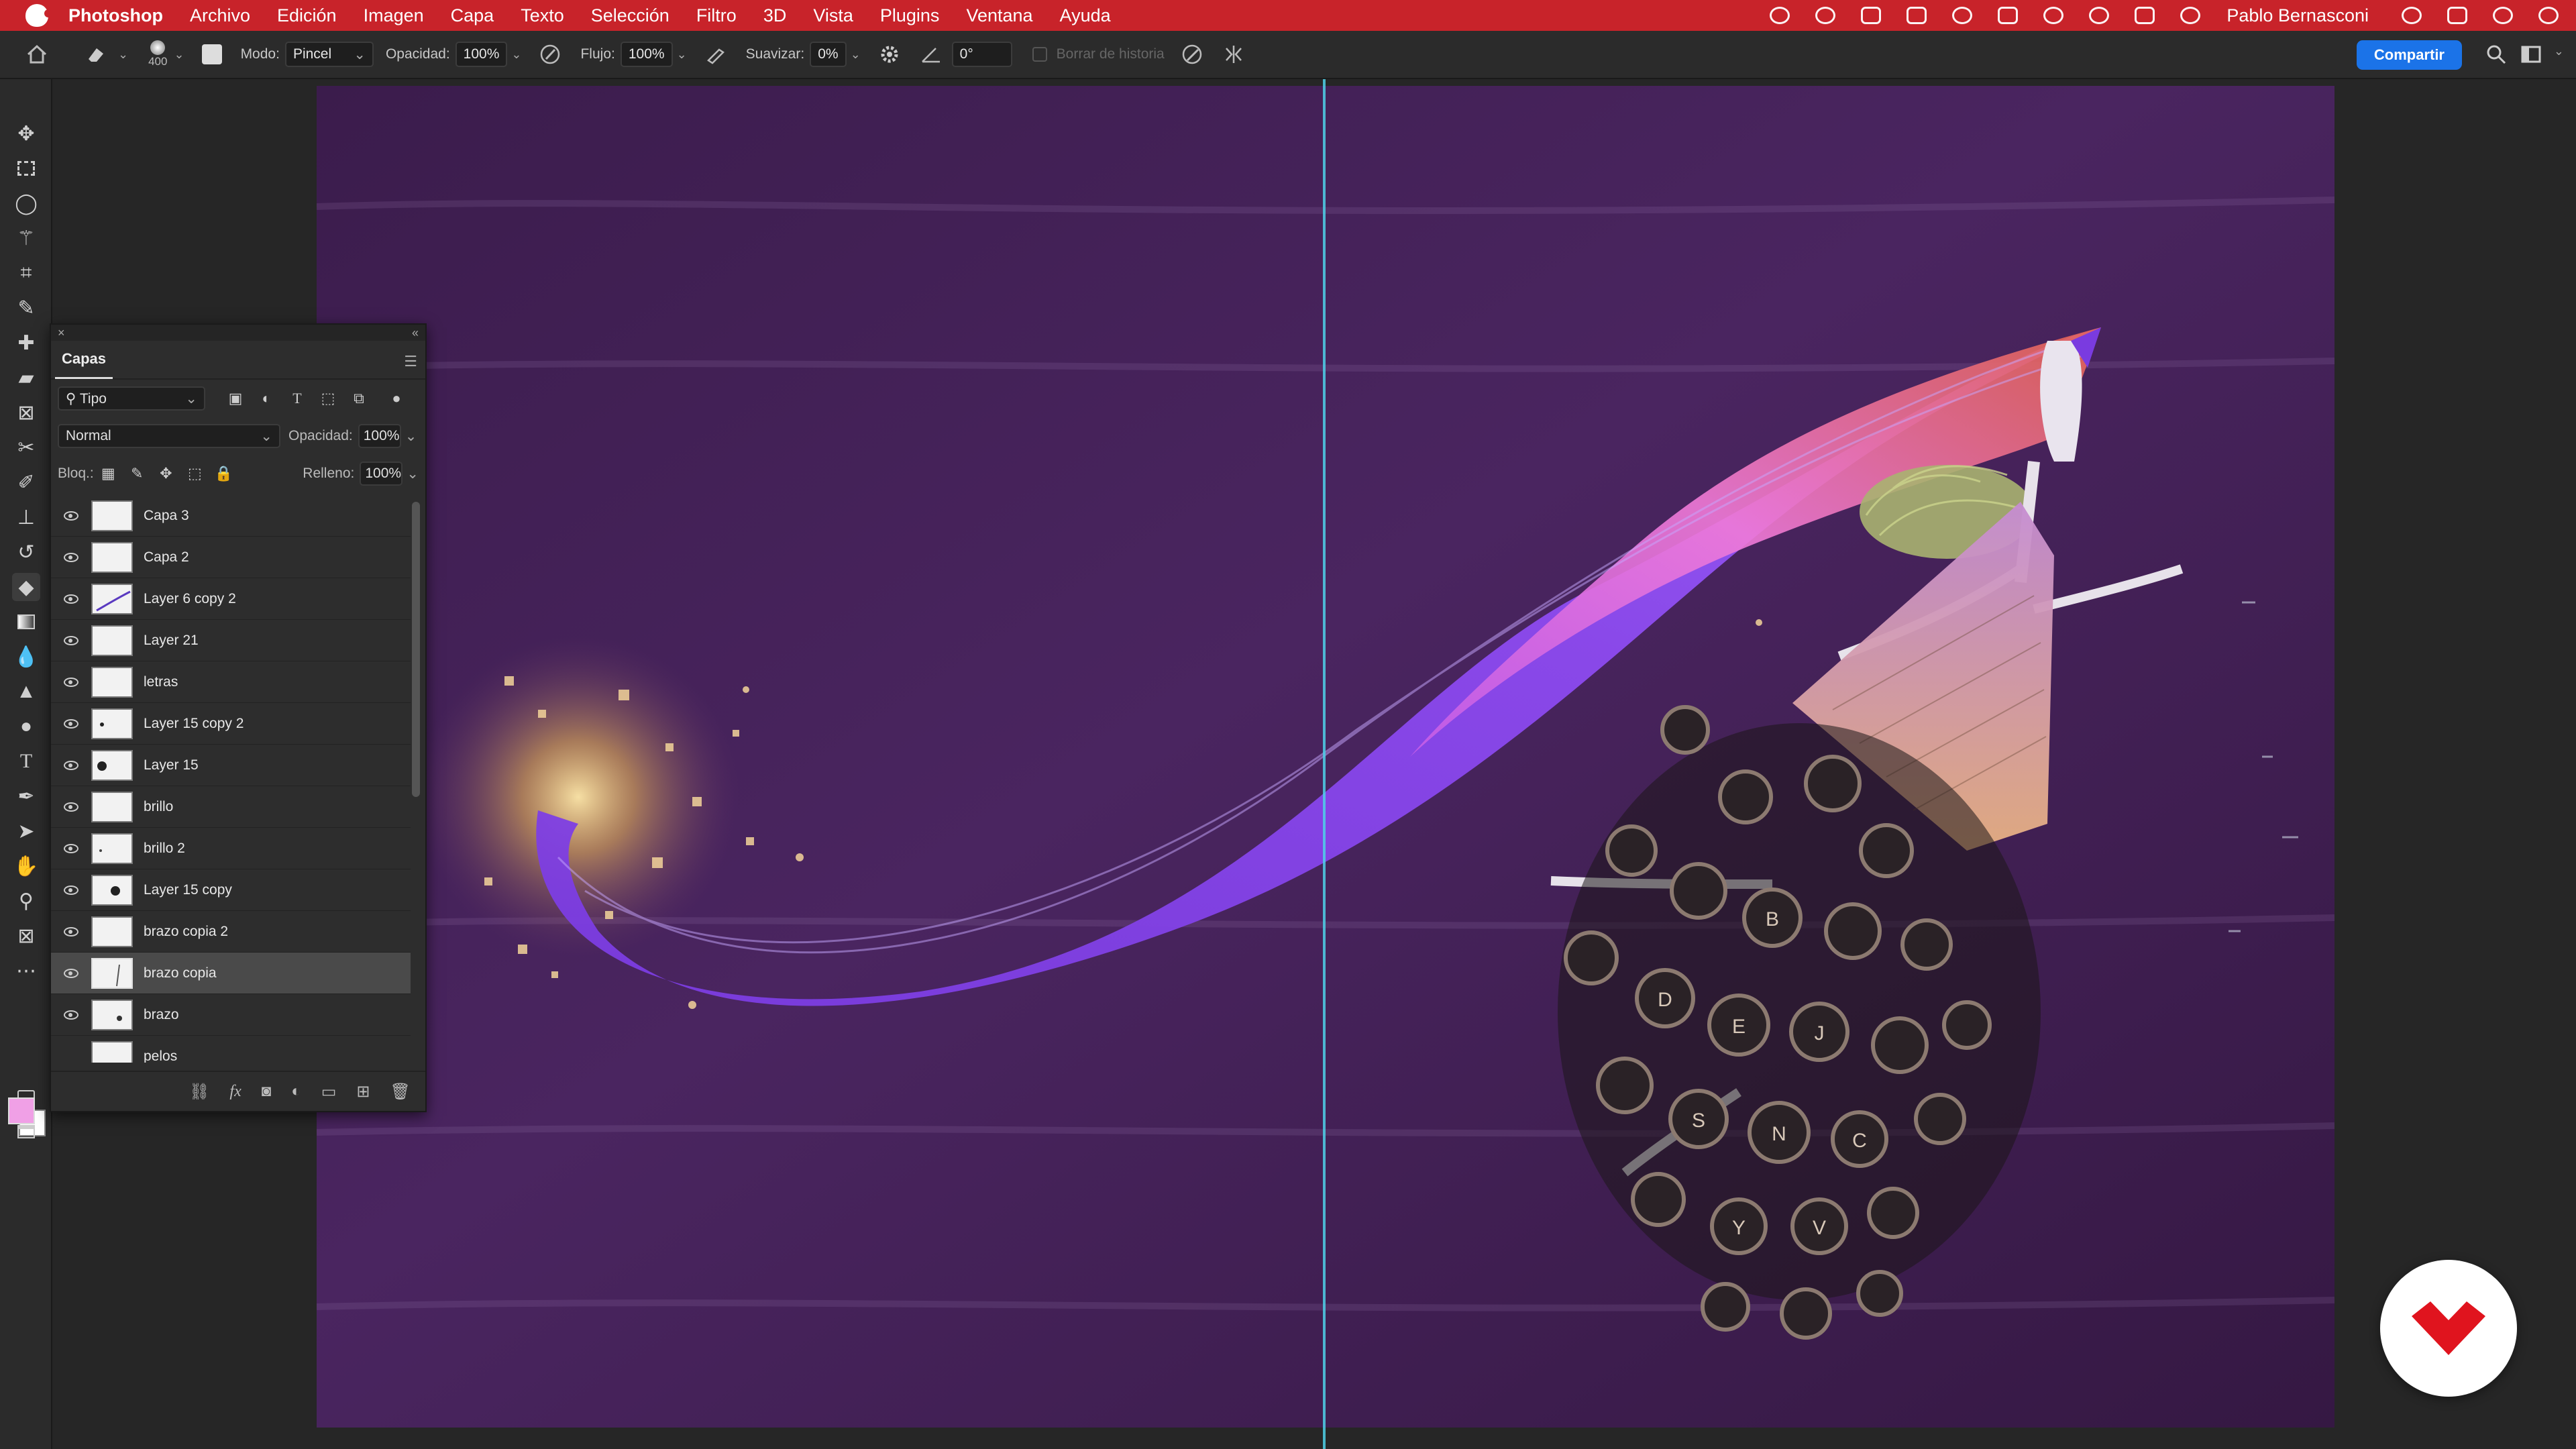 This screenshot has width=2576, height=1449. What do you see at coordinates (481, 54) in the screenshot?
I see `opacity-input: 100%` at bounding box center [481, 54].